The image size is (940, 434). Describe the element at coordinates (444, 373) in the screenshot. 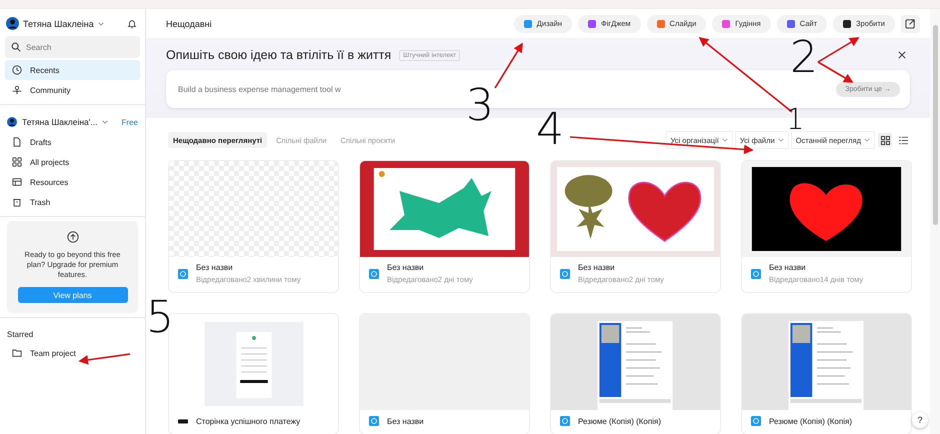

I see `file-card: Без назви` at that location.